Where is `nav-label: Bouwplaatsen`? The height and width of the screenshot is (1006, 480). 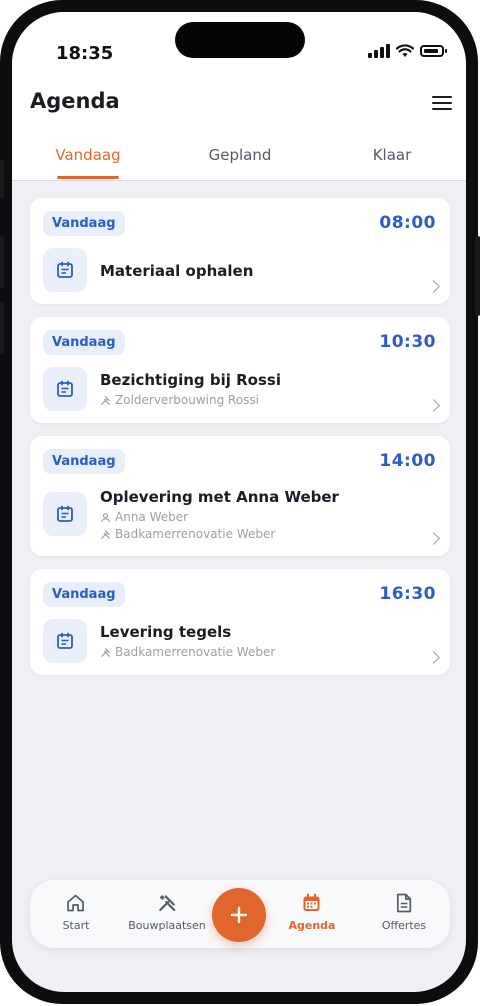
nav-label: Bouwplaatsen is located at coordinates (167, 925).